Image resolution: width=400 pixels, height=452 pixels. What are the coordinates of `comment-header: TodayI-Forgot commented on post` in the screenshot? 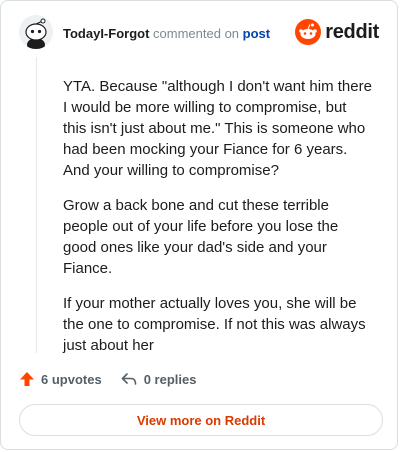 It's located at (166, 33).